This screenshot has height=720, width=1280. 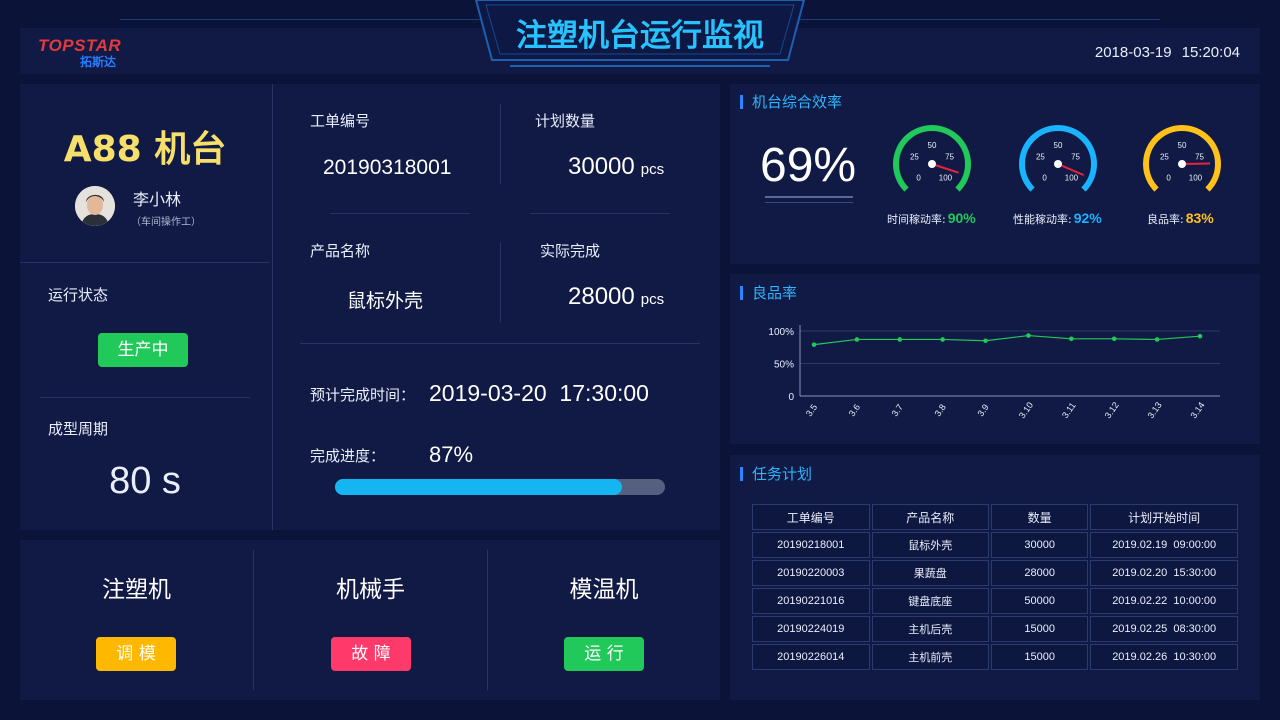 What do you see at coordinates (811, 601) in the screenshot?
I see `cell-order-no: 20190221016` at bounding box center [811, 601].